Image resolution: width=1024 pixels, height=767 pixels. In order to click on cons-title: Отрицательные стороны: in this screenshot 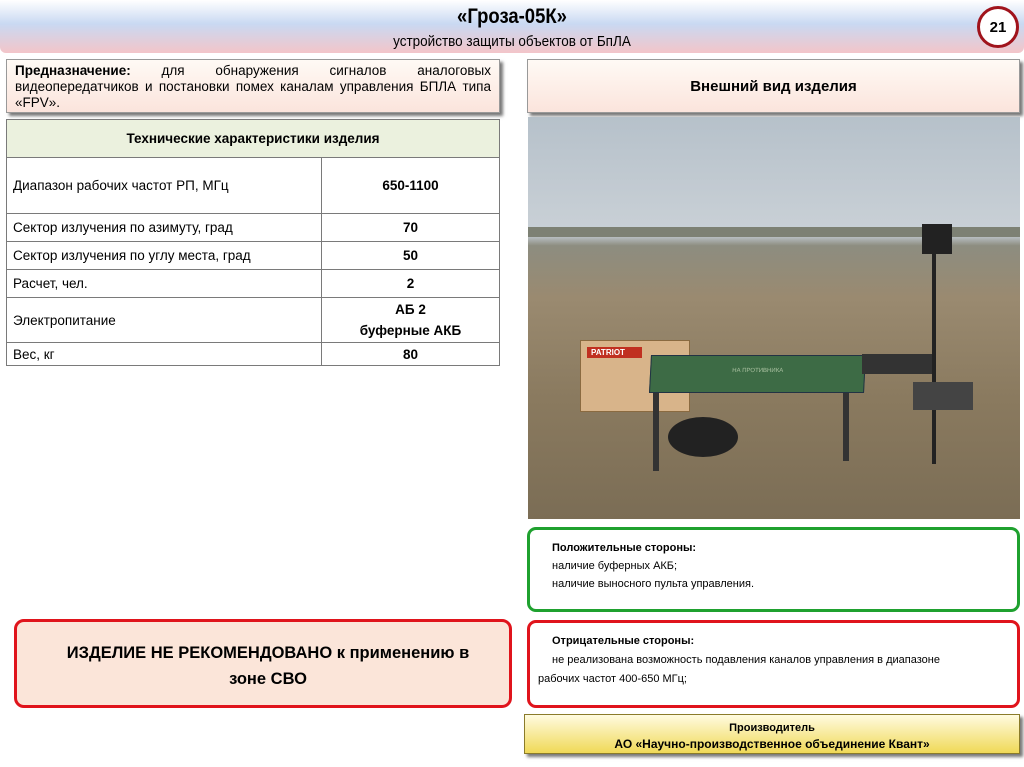, I will do `click(623, 641)`.